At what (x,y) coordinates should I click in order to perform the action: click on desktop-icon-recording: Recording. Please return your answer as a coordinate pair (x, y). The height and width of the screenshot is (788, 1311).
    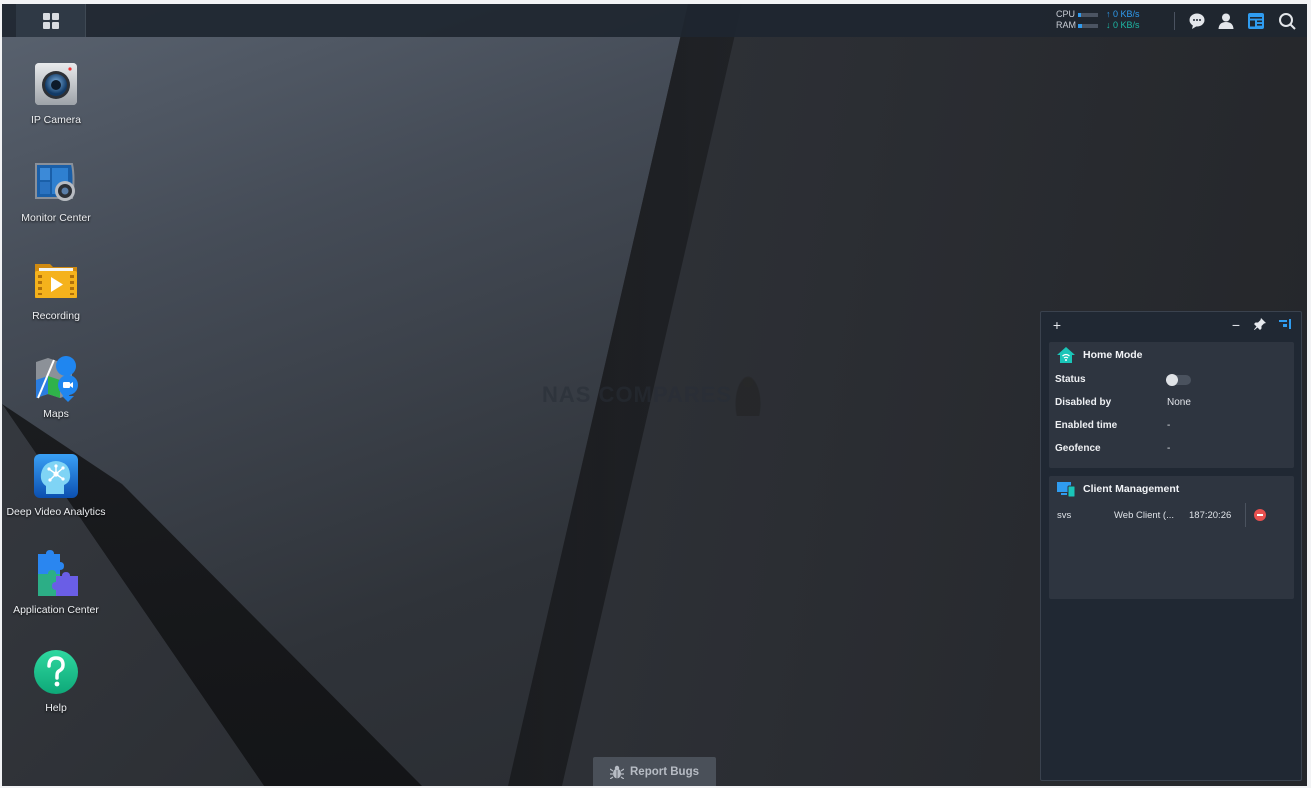
    Looking at the image, I should click on (56, 289).